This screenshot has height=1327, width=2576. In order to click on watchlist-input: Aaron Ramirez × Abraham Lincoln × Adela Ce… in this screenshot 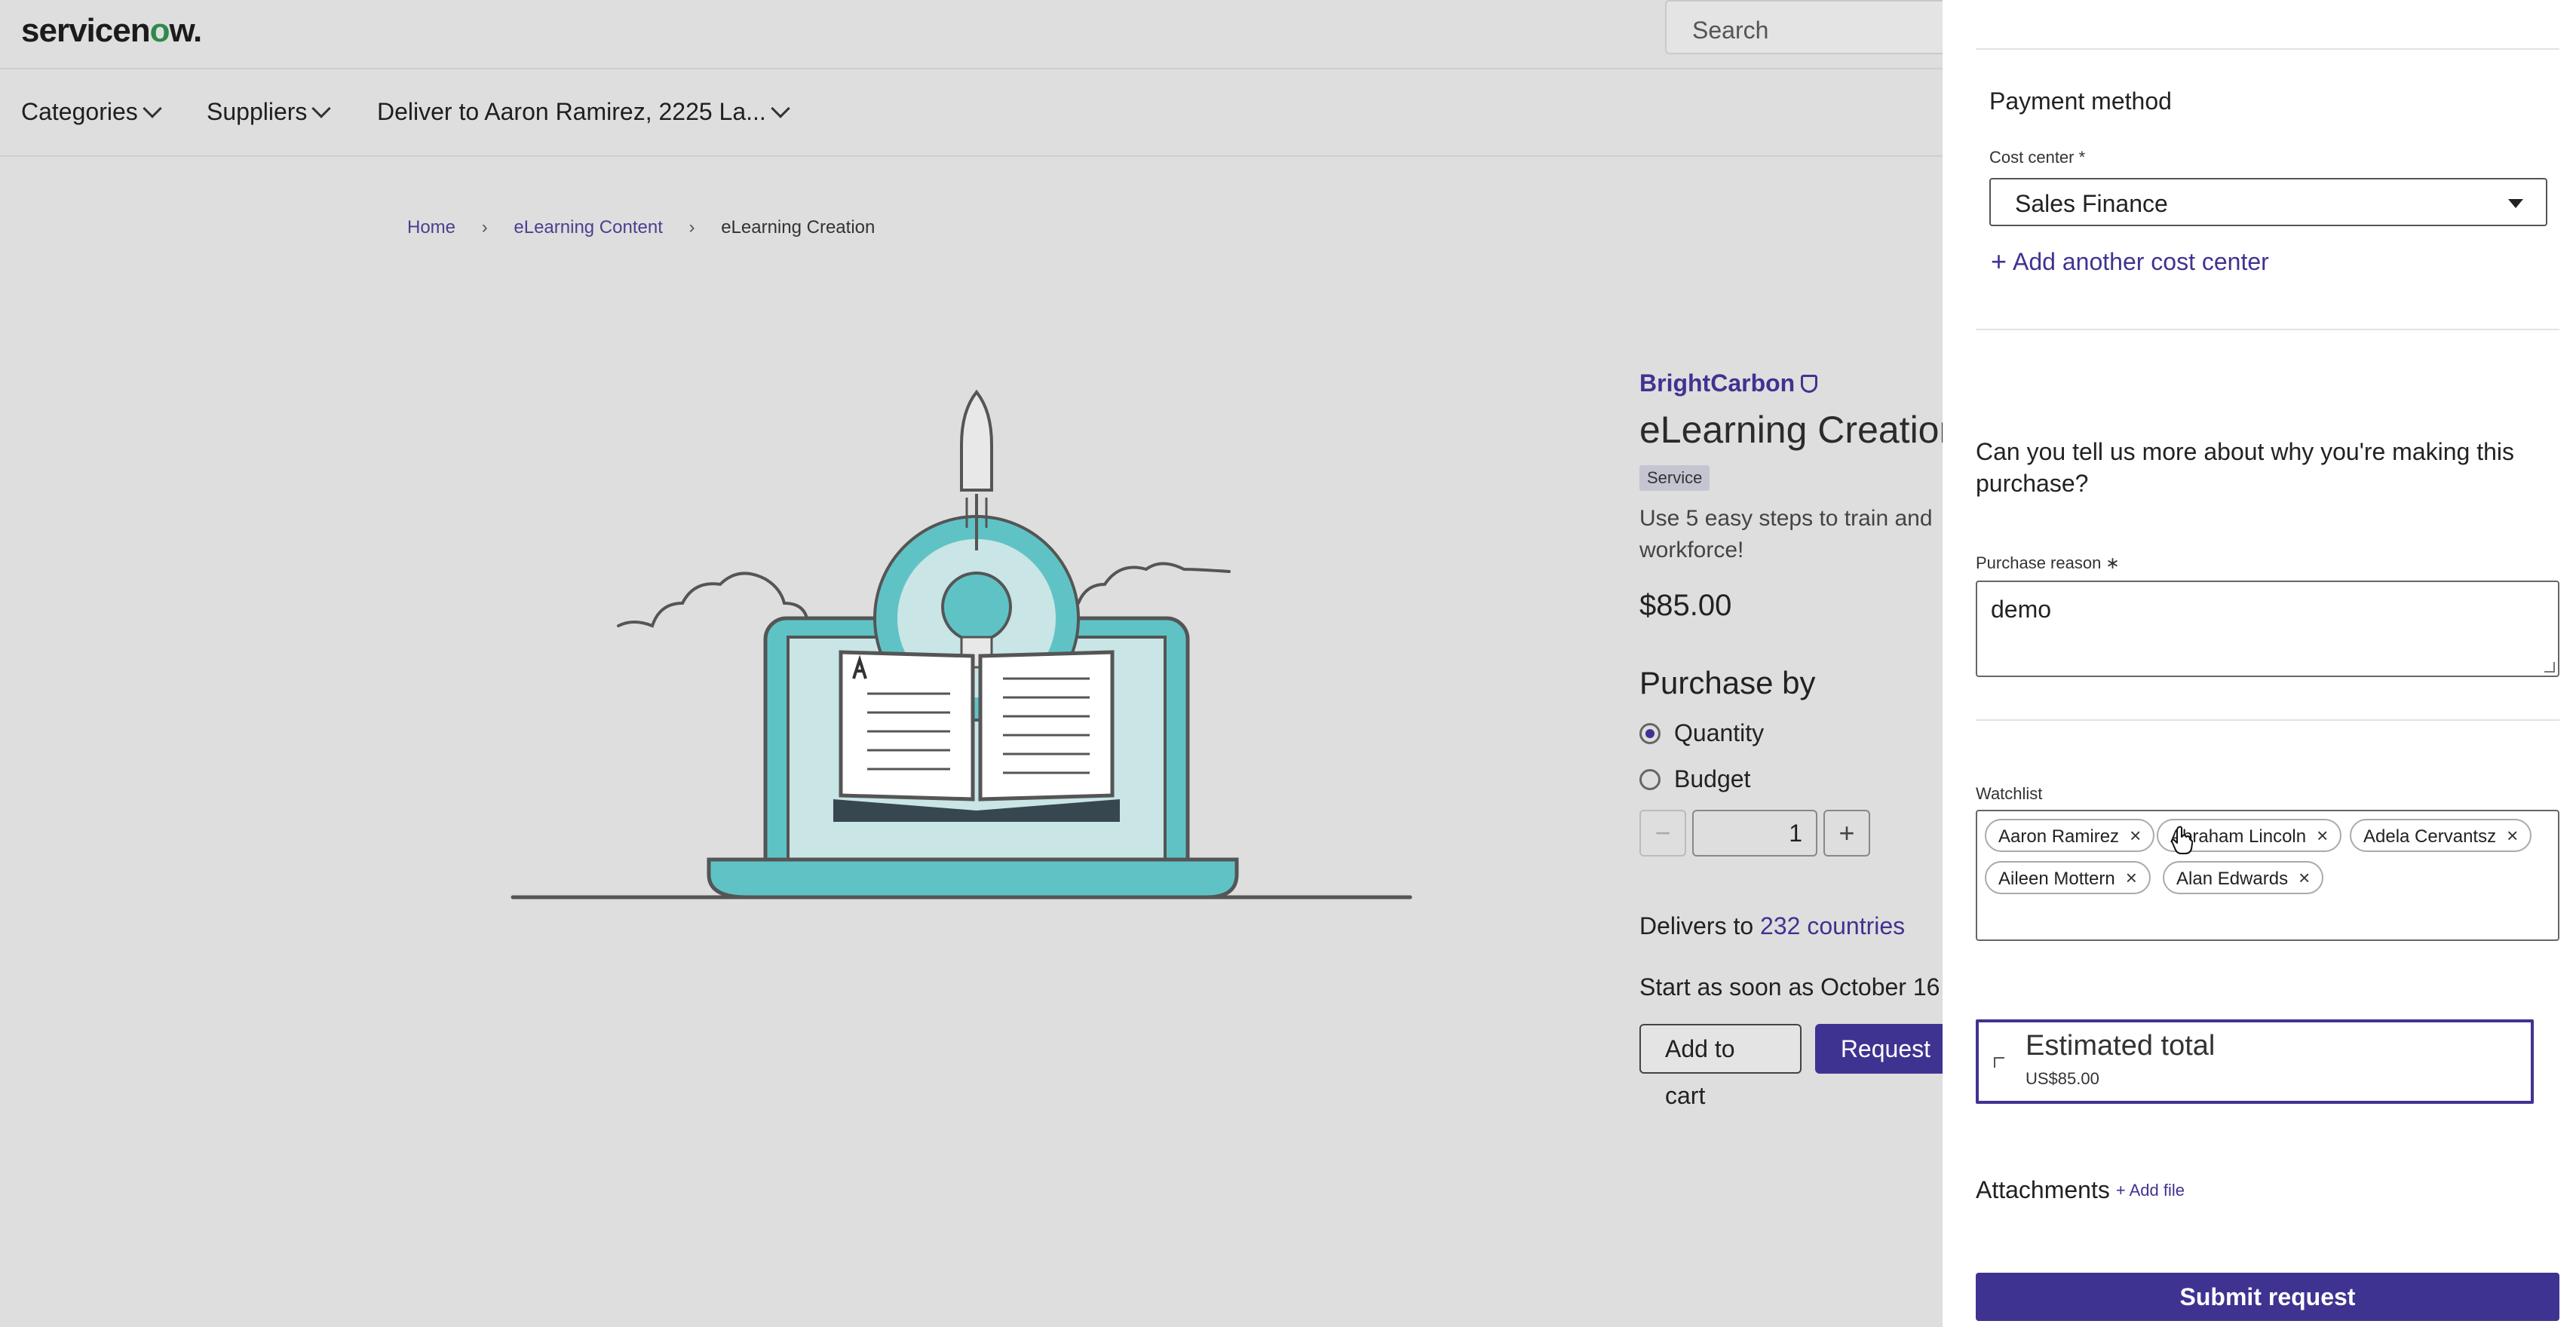, I will do `click(2267, 875)`.